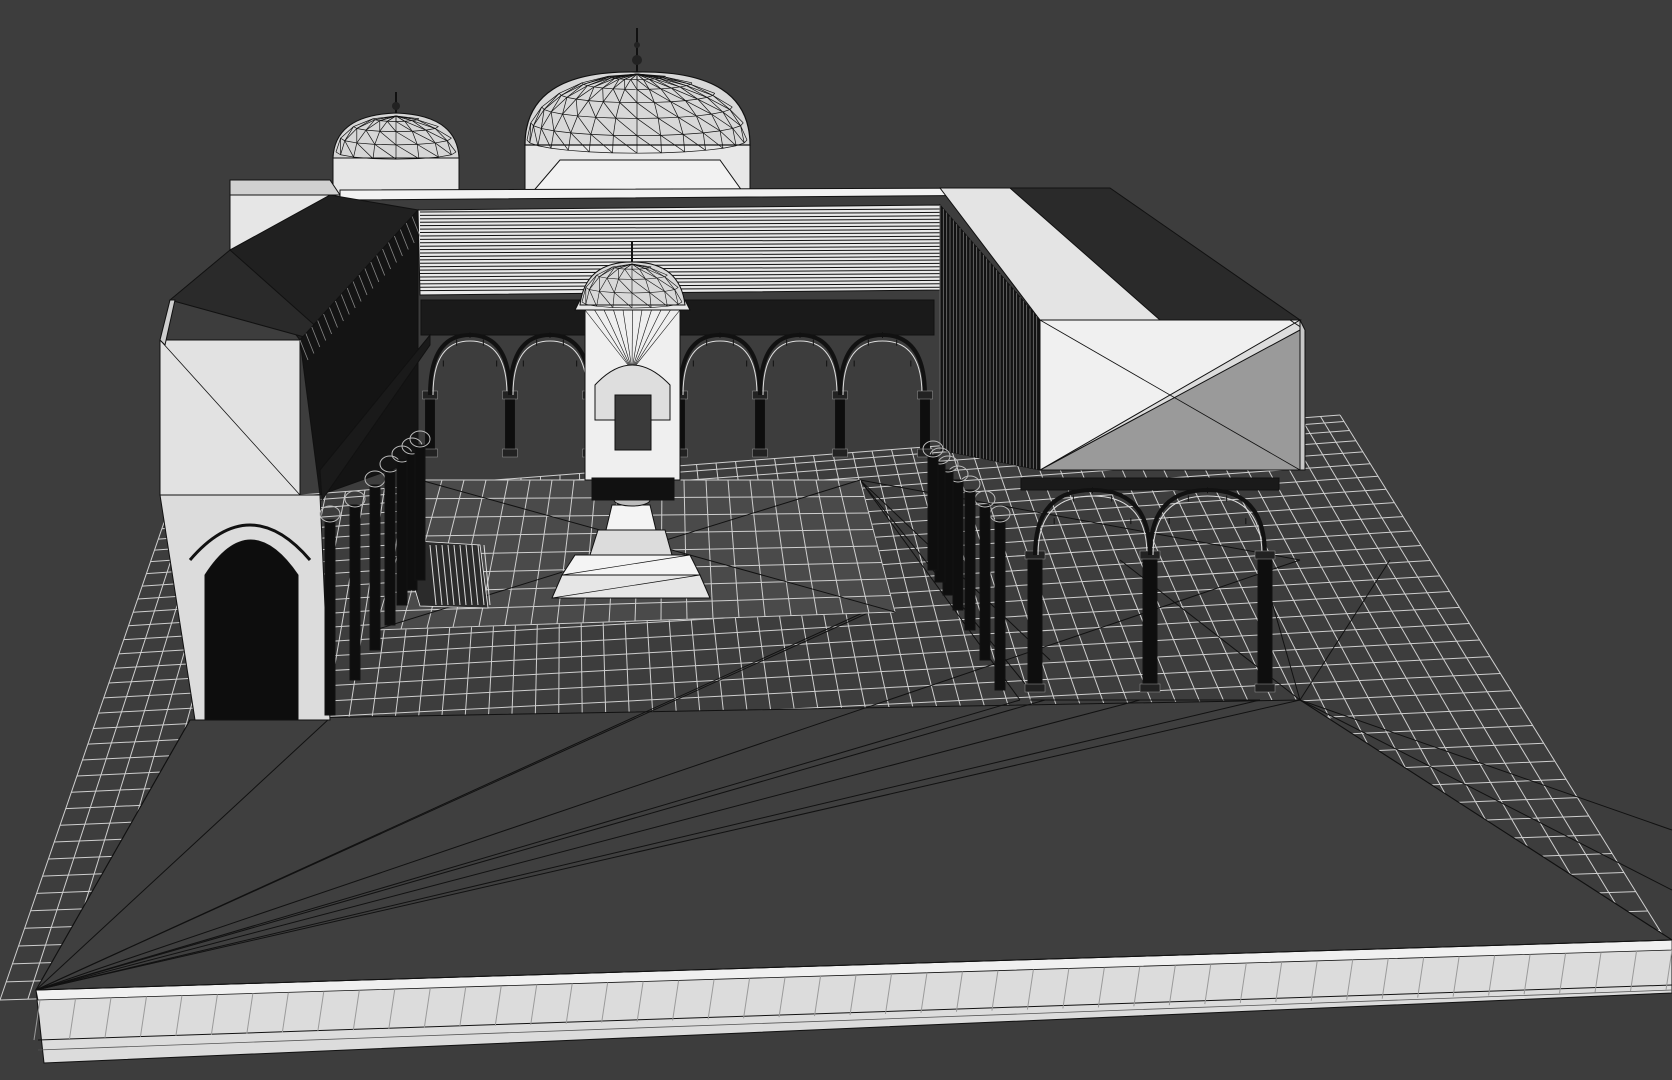  I want to click on right-wing, so click(1122, 329).